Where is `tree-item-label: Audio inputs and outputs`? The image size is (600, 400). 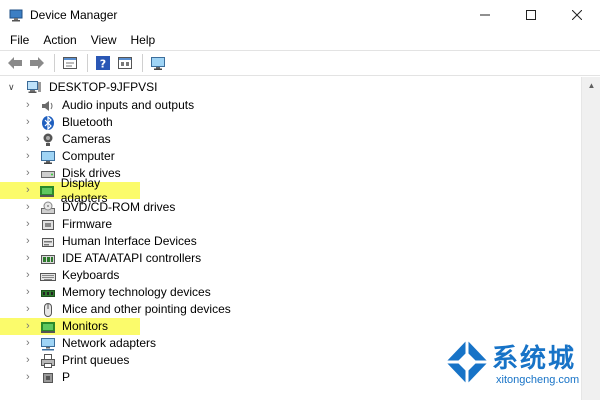
tree-item-label: Audio inputs and outputs is located at coordinates (128, 105).